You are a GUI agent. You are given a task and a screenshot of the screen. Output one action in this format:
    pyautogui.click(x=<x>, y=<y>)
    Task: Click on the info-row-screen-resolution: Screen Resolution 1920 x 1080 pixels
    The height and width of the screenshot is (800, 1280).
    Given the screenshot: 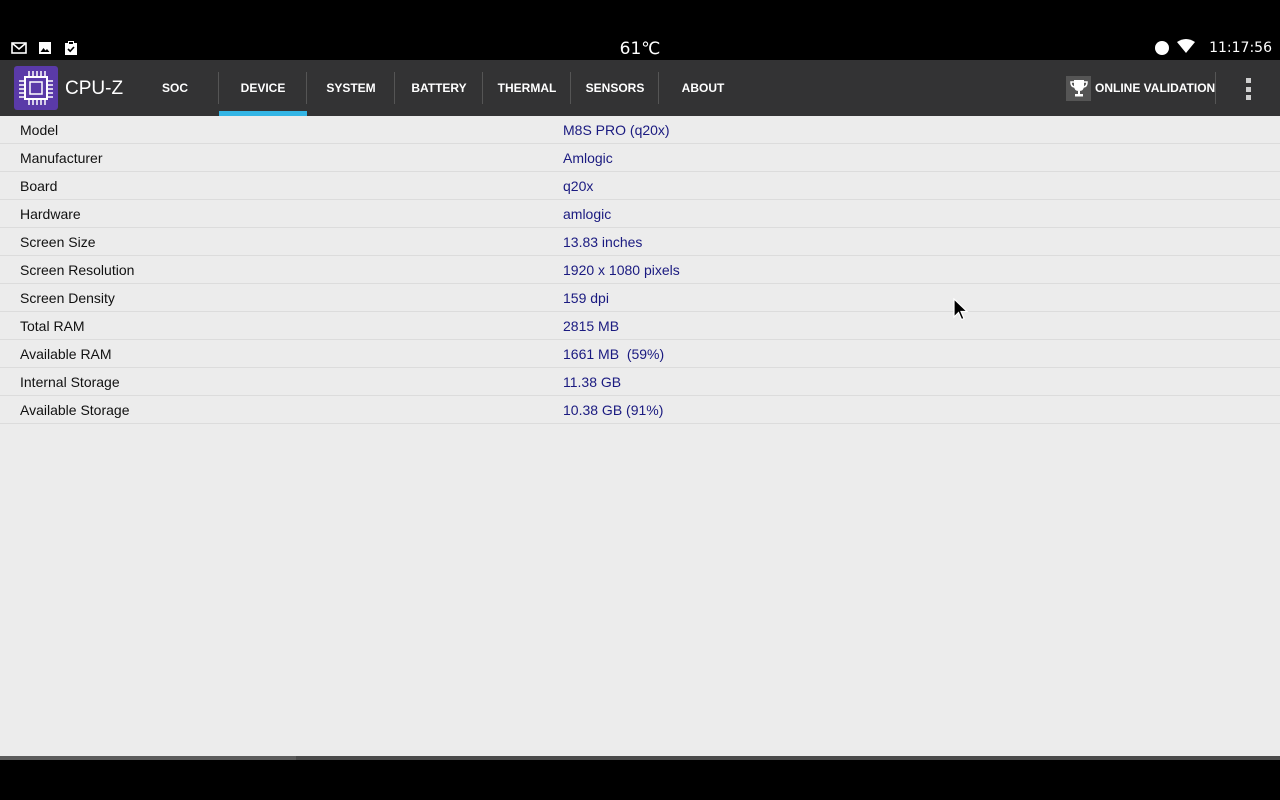 What is the action you would take?
    pyautogui.click(x=640, y=270)
    